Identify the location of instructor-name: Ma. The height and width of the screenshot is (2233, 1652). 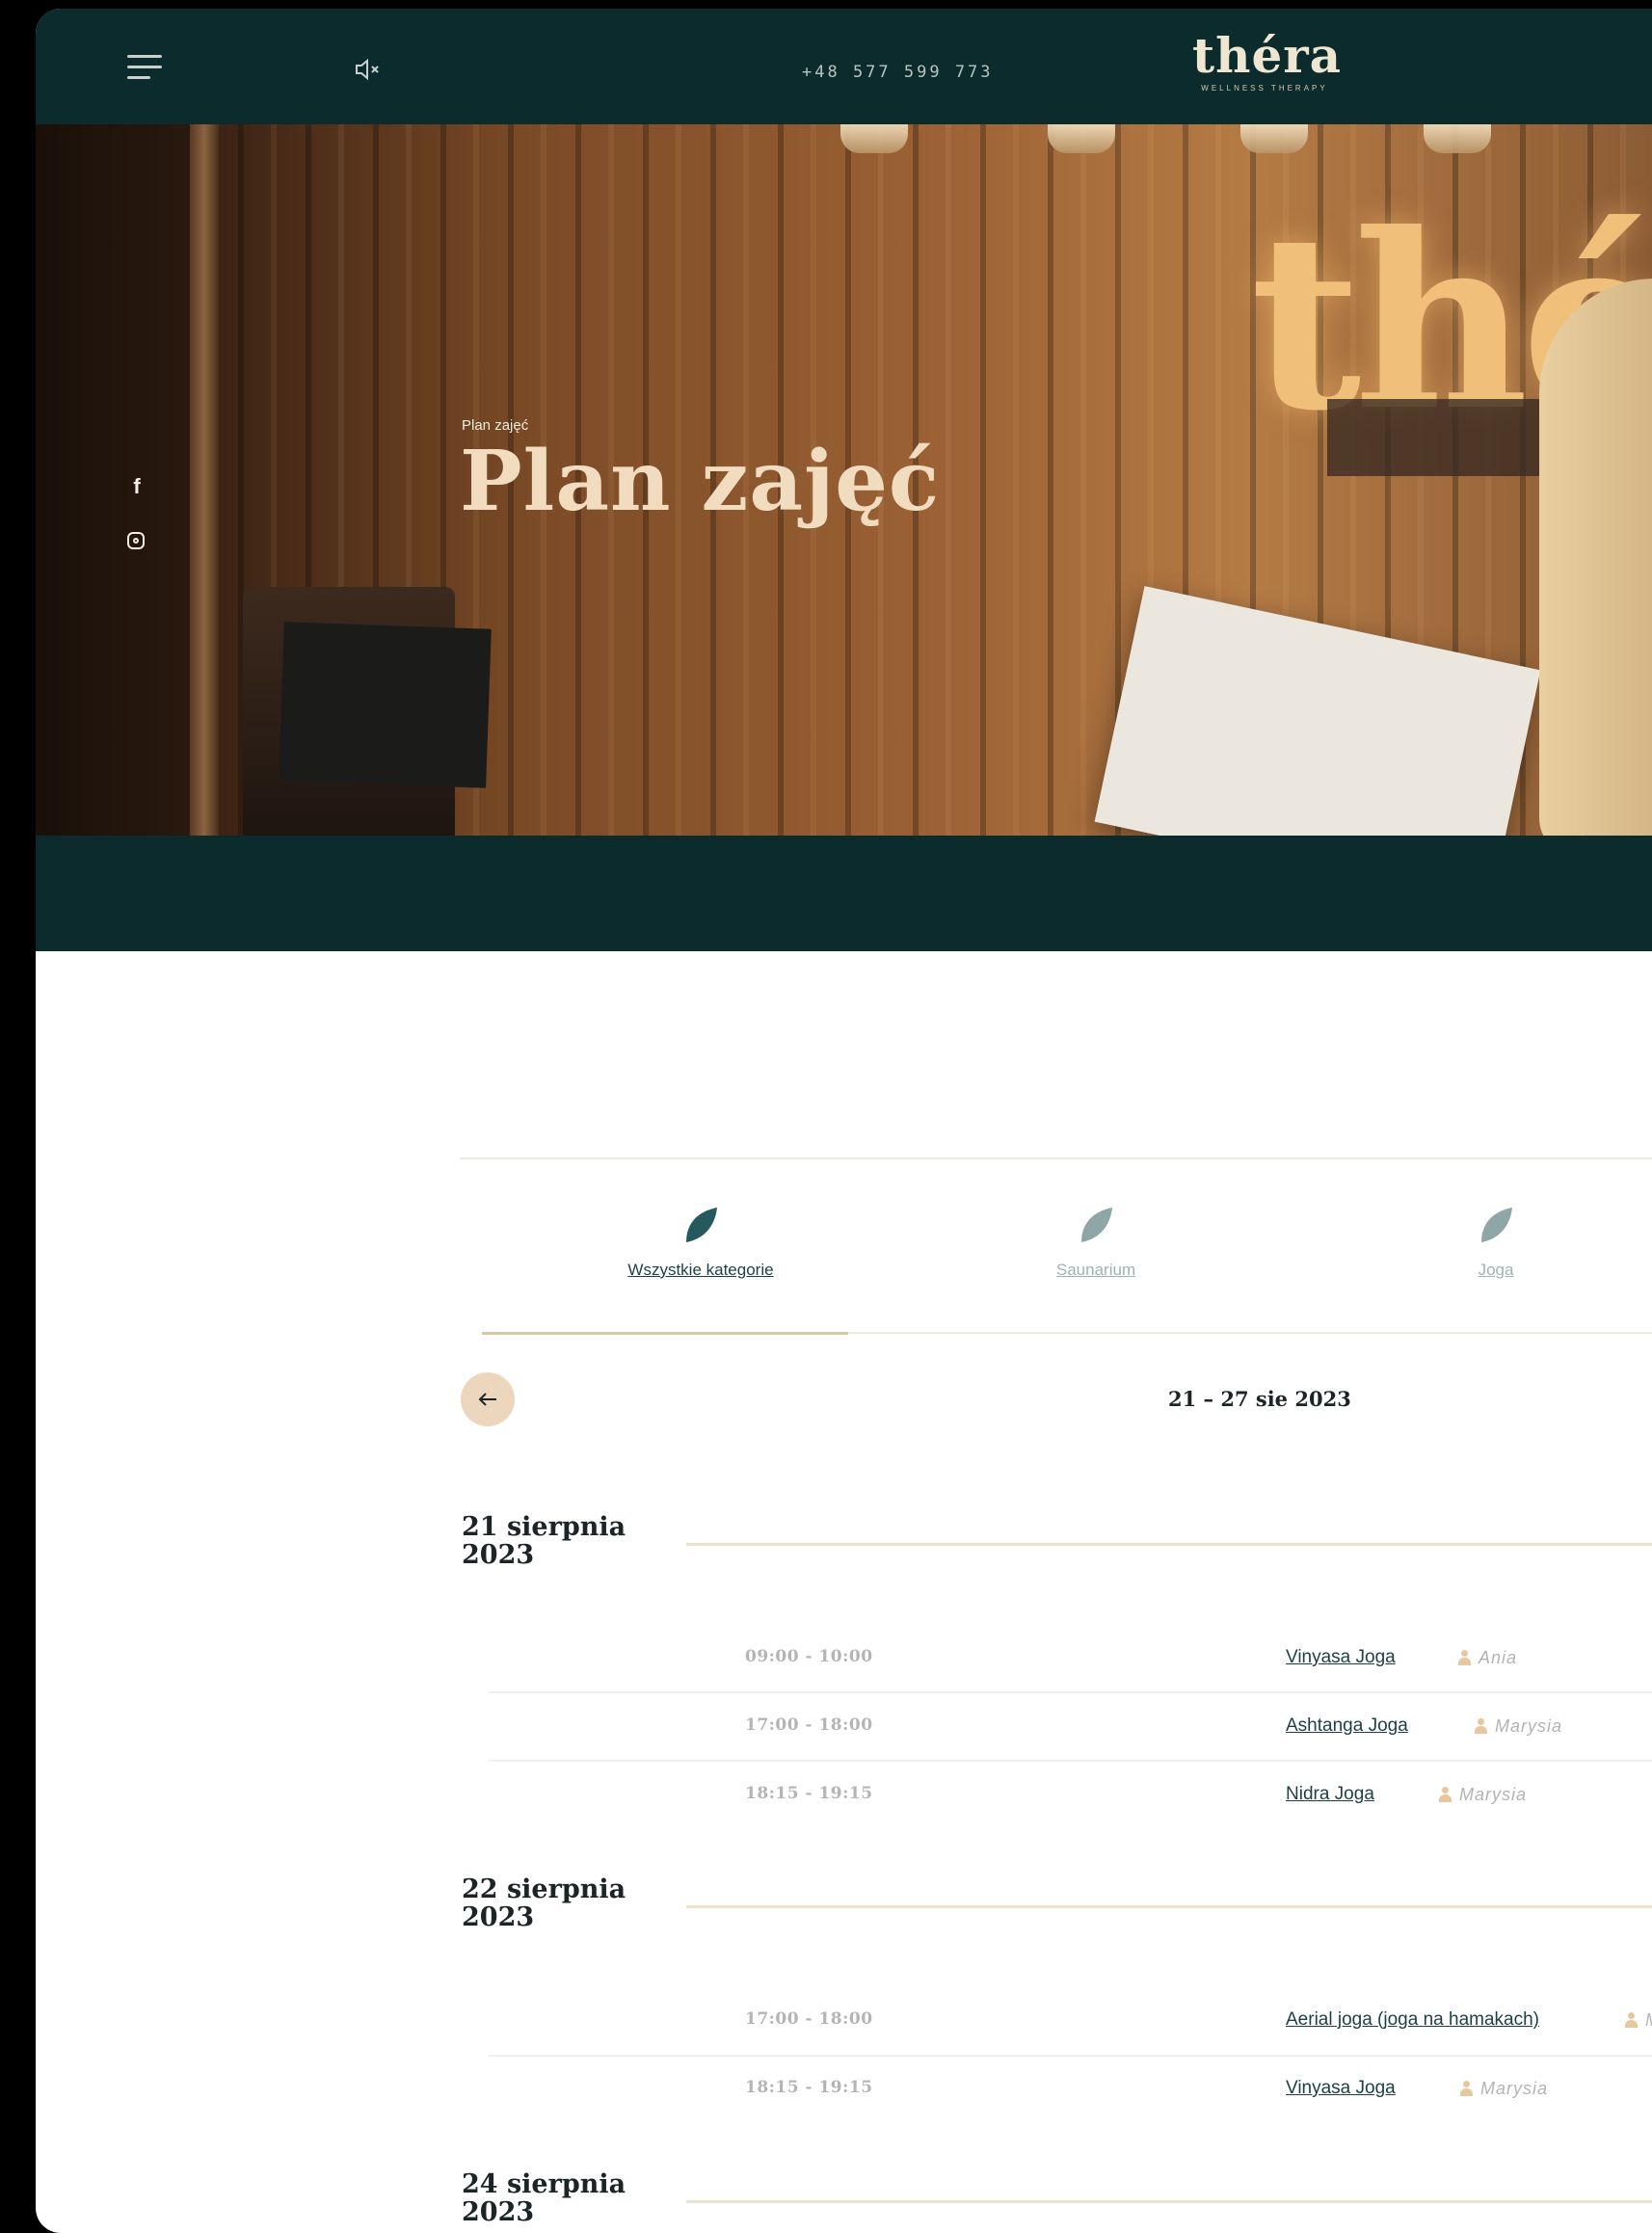
(1648, 2020).